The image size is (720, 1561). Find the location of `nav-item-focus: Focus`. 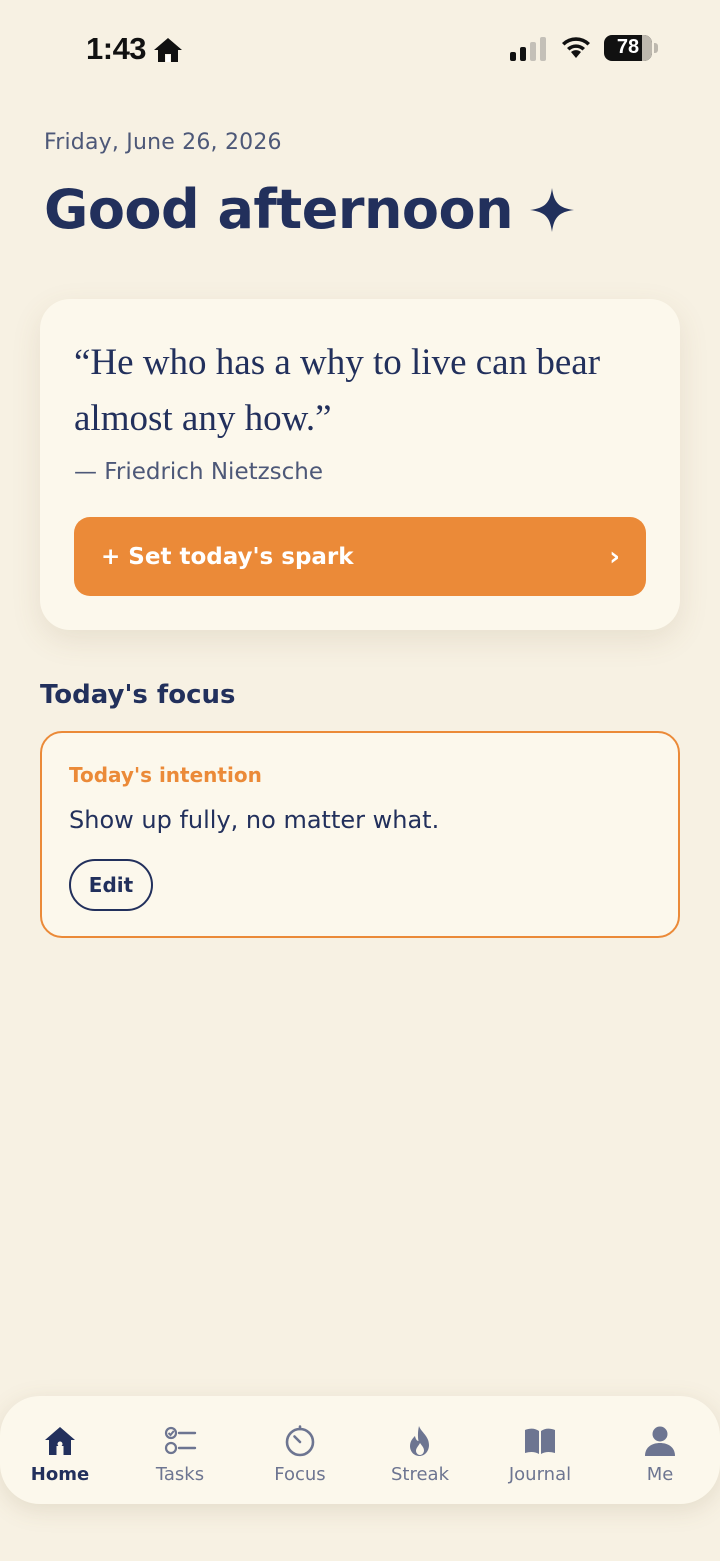

nav-item-focus: Focus is located at coordinates (300, 1450).